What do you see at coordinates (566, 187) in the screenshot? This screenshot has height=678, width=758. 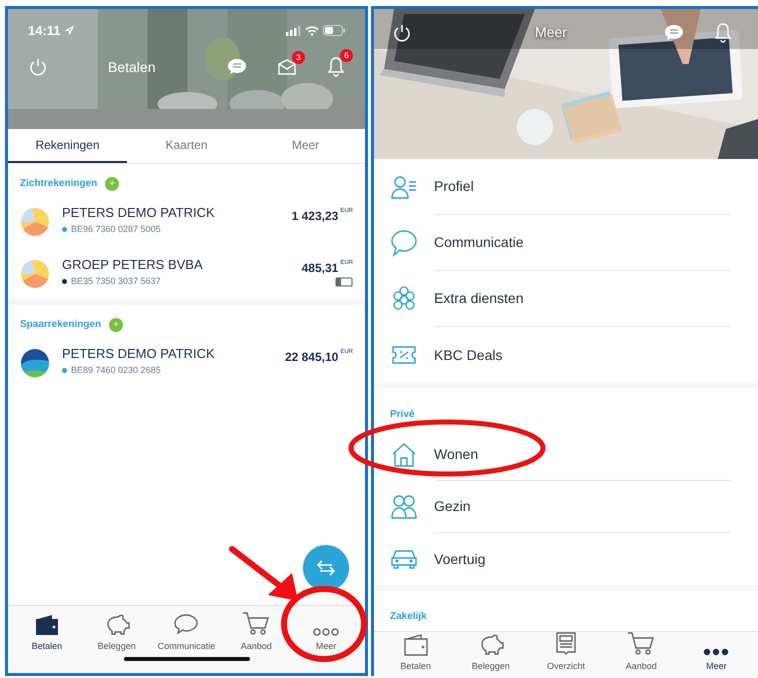 I see `menu-item: Profiel` at bounding box center [566, 187].